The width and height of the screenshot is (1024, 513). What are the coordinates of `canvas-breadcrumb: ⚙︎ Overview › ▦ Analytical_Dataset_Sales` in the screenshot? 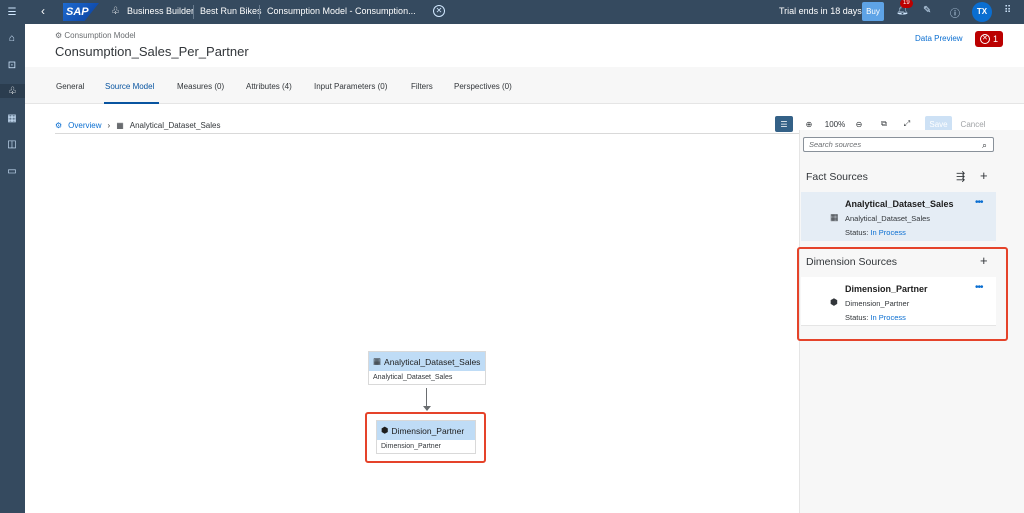 It's located at (137, 125).